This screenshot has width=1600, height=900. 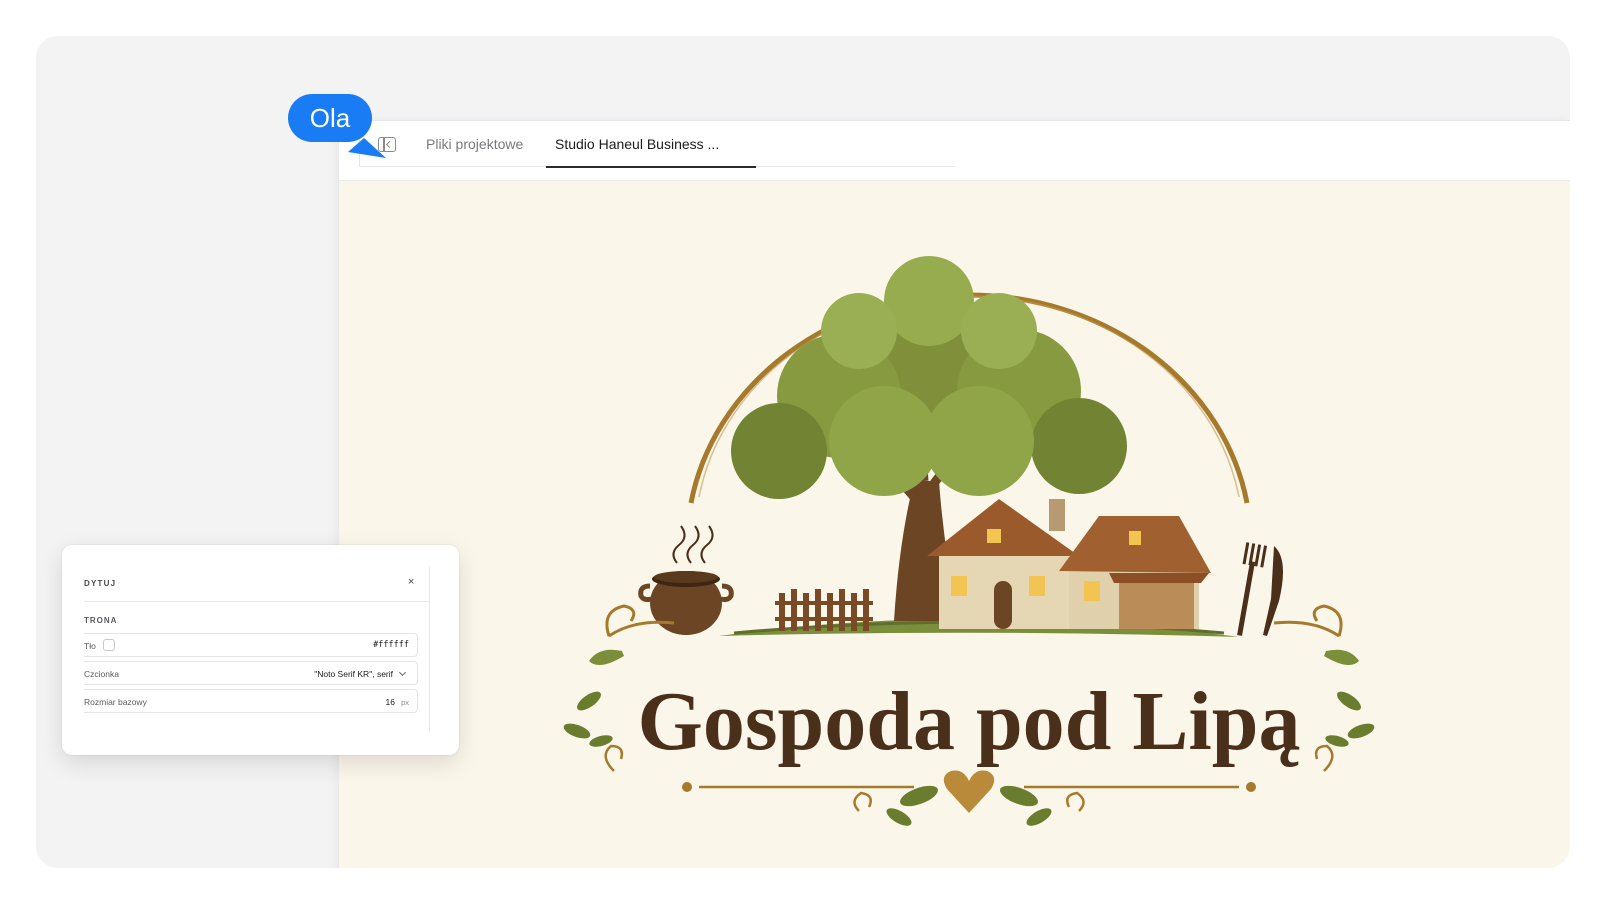 What do you see at coordinates (101, 620) in the screenshot?
I see `section-heading: TRONA` at bounding box center [101, 620].